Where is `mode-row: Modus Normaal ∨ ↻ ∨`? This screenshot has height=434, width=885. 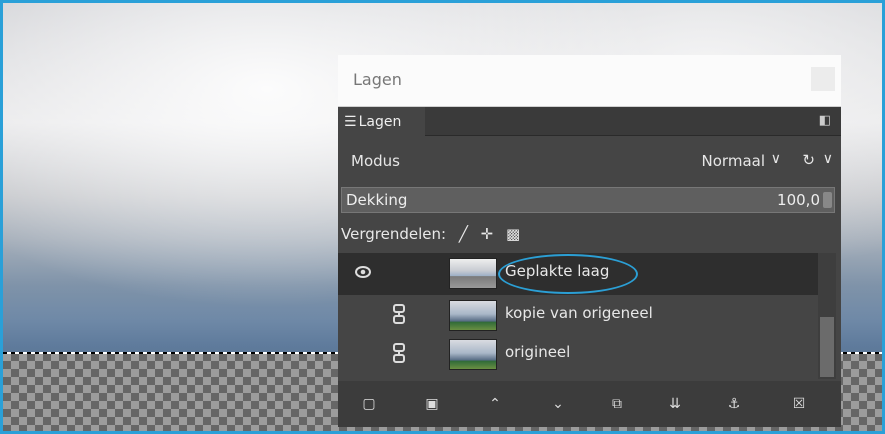
mode-row: Modus Normaal ∨ ↻ ∨ is located at coordinates (589, 162).